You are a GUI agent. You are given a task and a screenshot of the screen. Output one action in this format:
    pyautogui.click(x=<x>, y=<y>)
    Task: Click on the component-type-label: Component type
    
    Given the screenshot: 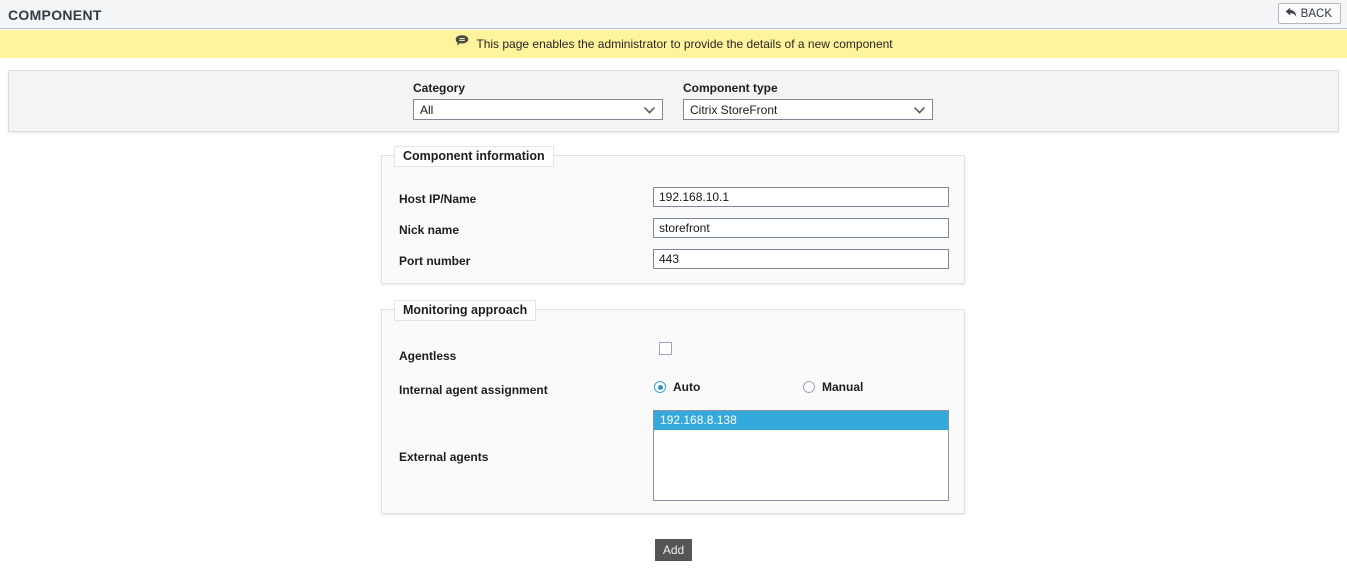 What is the action you would take?
    pyautogui.click(x=730, y=88)
    